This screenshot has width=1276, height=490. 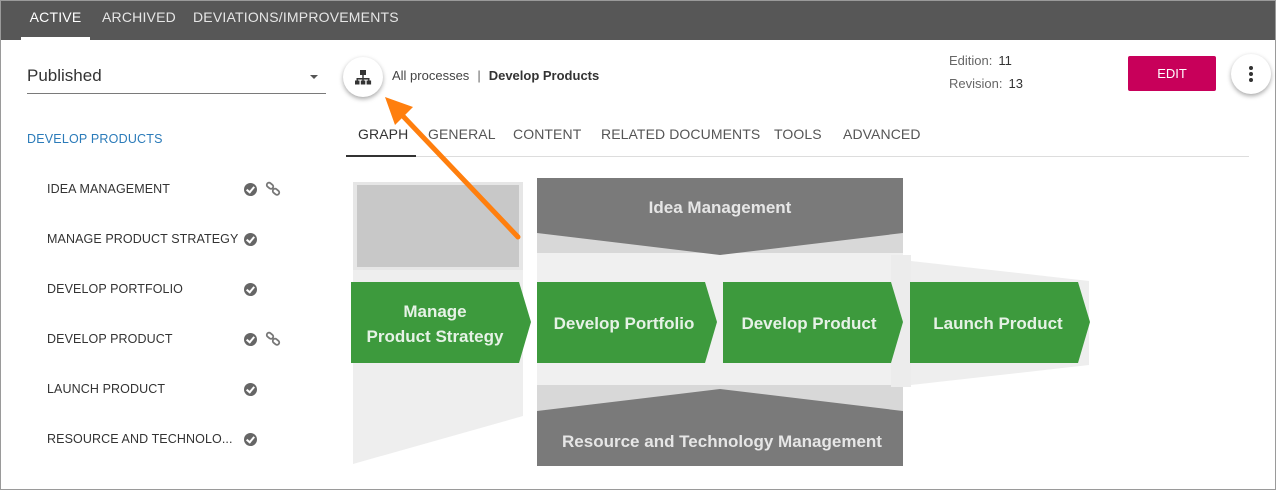 What do you see at coordinates (434, 311) in the screenshot?
I see `graph-step-label: Manage` at bounding box center [434, 311].